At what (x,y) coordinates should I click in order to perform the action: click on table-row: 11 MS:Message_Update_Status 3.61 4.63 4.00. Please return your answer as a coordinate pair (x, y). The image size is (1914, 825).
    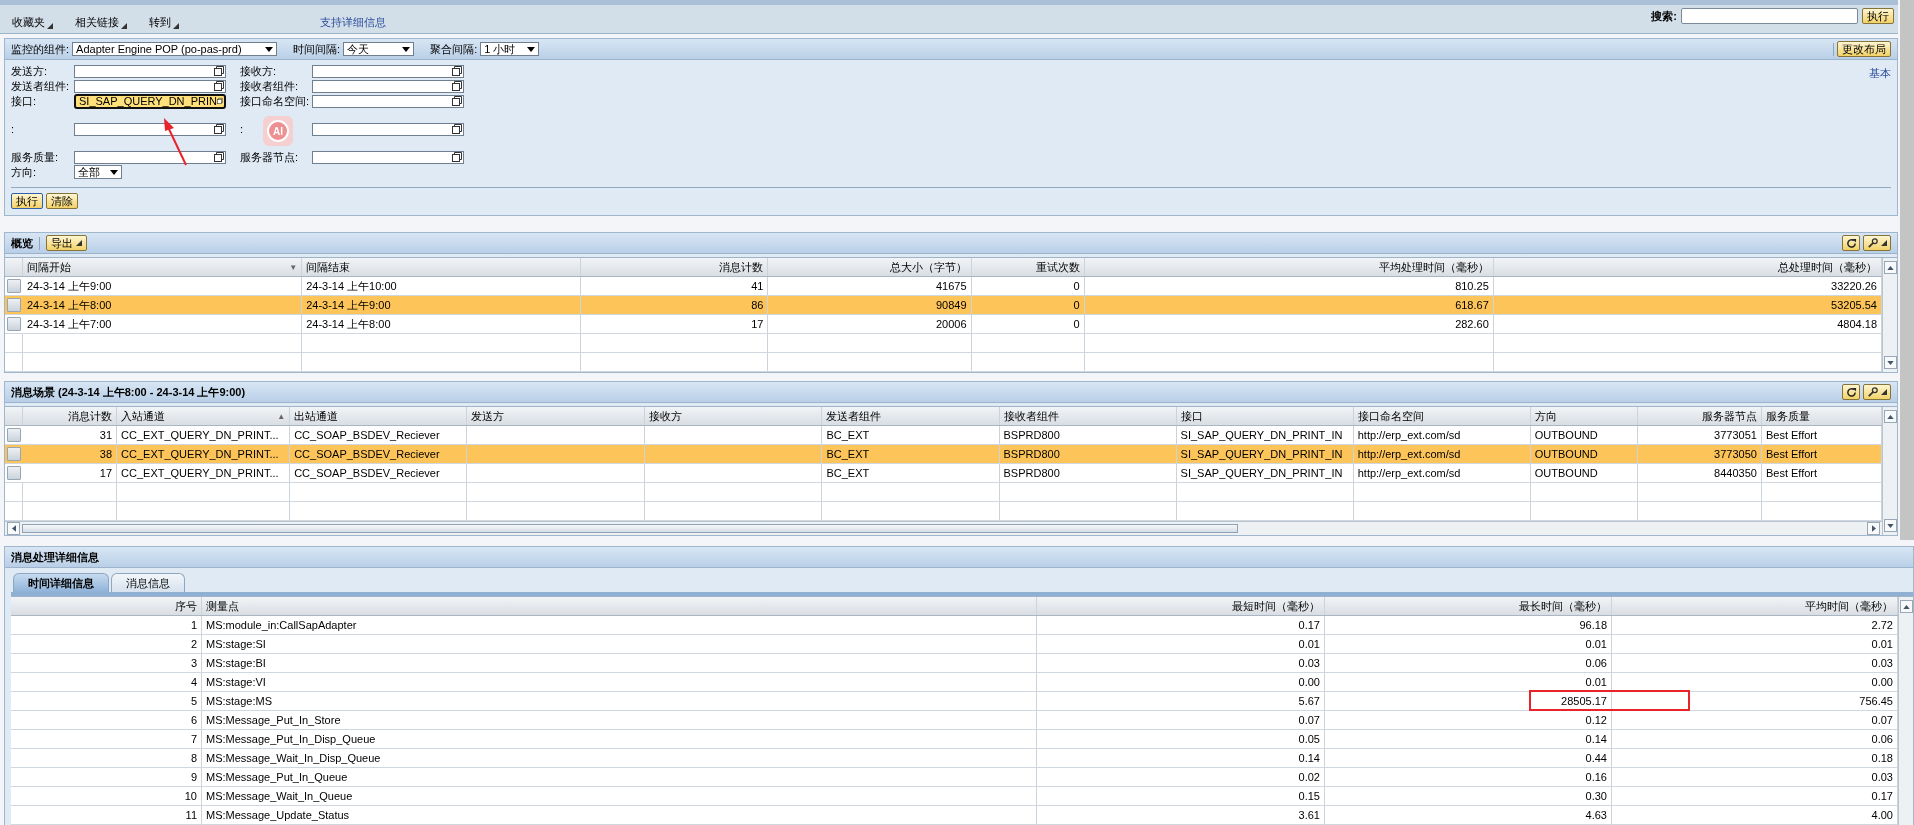
    Looking at the image, I should click on (954, 815).